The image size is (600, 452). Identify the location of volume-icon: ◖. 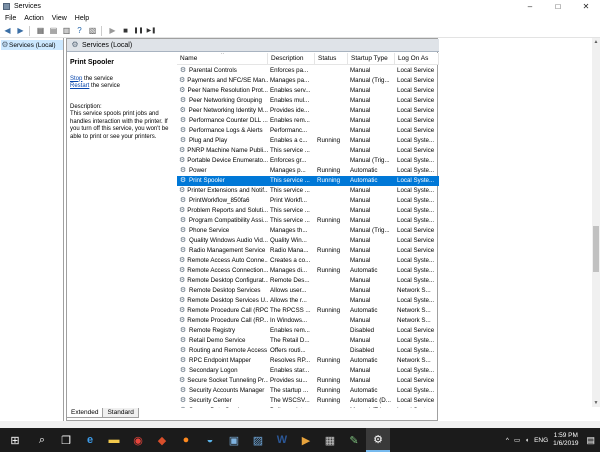
(527, 440).